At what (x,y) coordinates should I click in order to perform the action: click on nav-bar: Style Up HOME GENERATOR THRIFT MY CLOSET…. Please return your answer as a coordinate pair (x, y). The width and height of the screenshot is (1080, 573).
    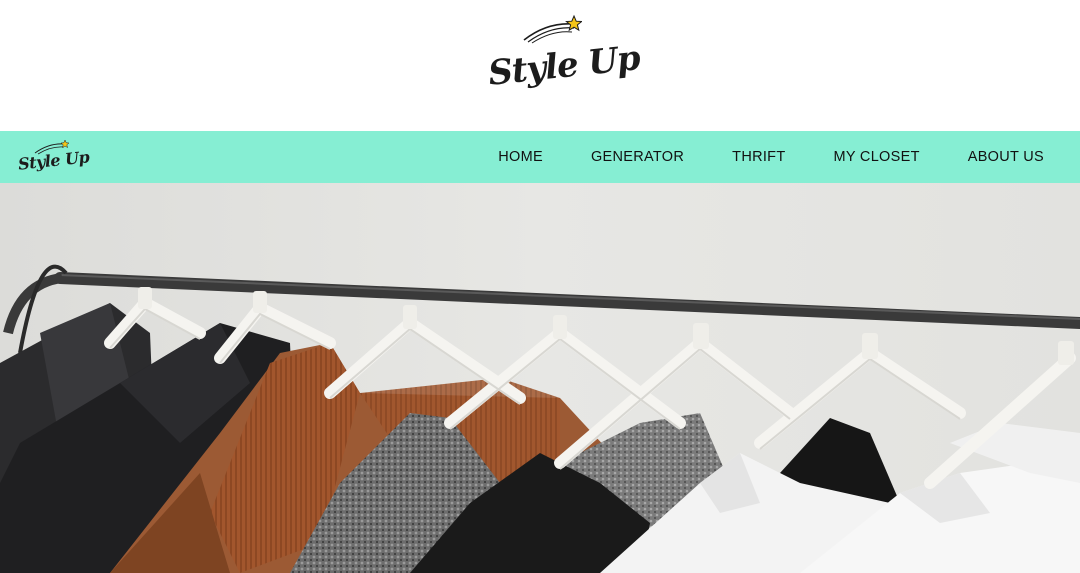
    Looking at the image, I should click on (540, 157).